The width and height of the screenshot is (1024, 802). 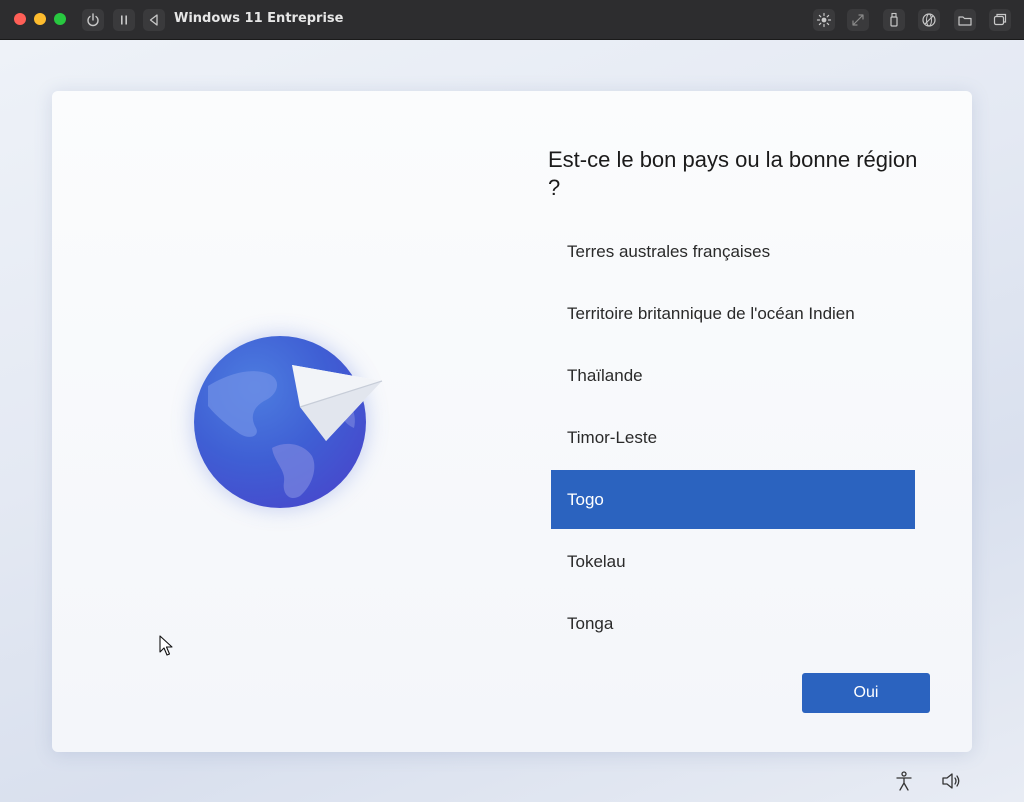 What do you see at coordinates (20, 19) in the screenshot?
I see `close-window-button` at bounding box center [20, 19].